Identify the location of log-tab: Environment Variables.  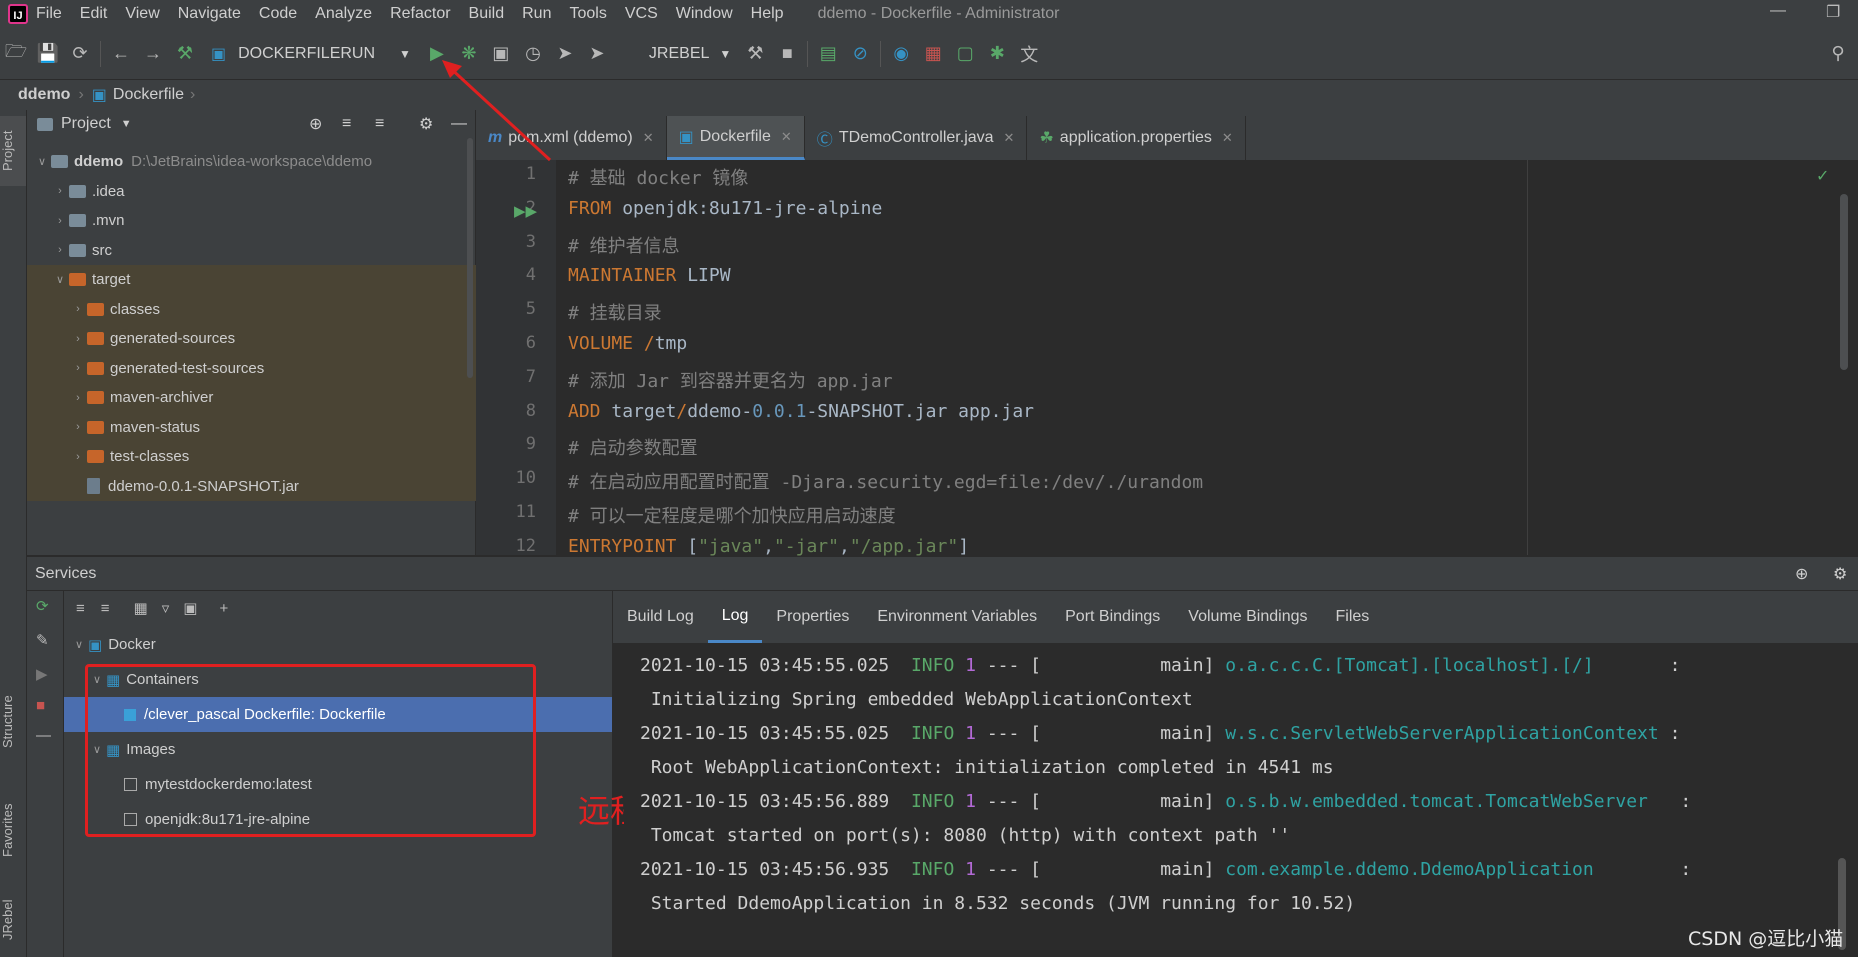
(957, 617).